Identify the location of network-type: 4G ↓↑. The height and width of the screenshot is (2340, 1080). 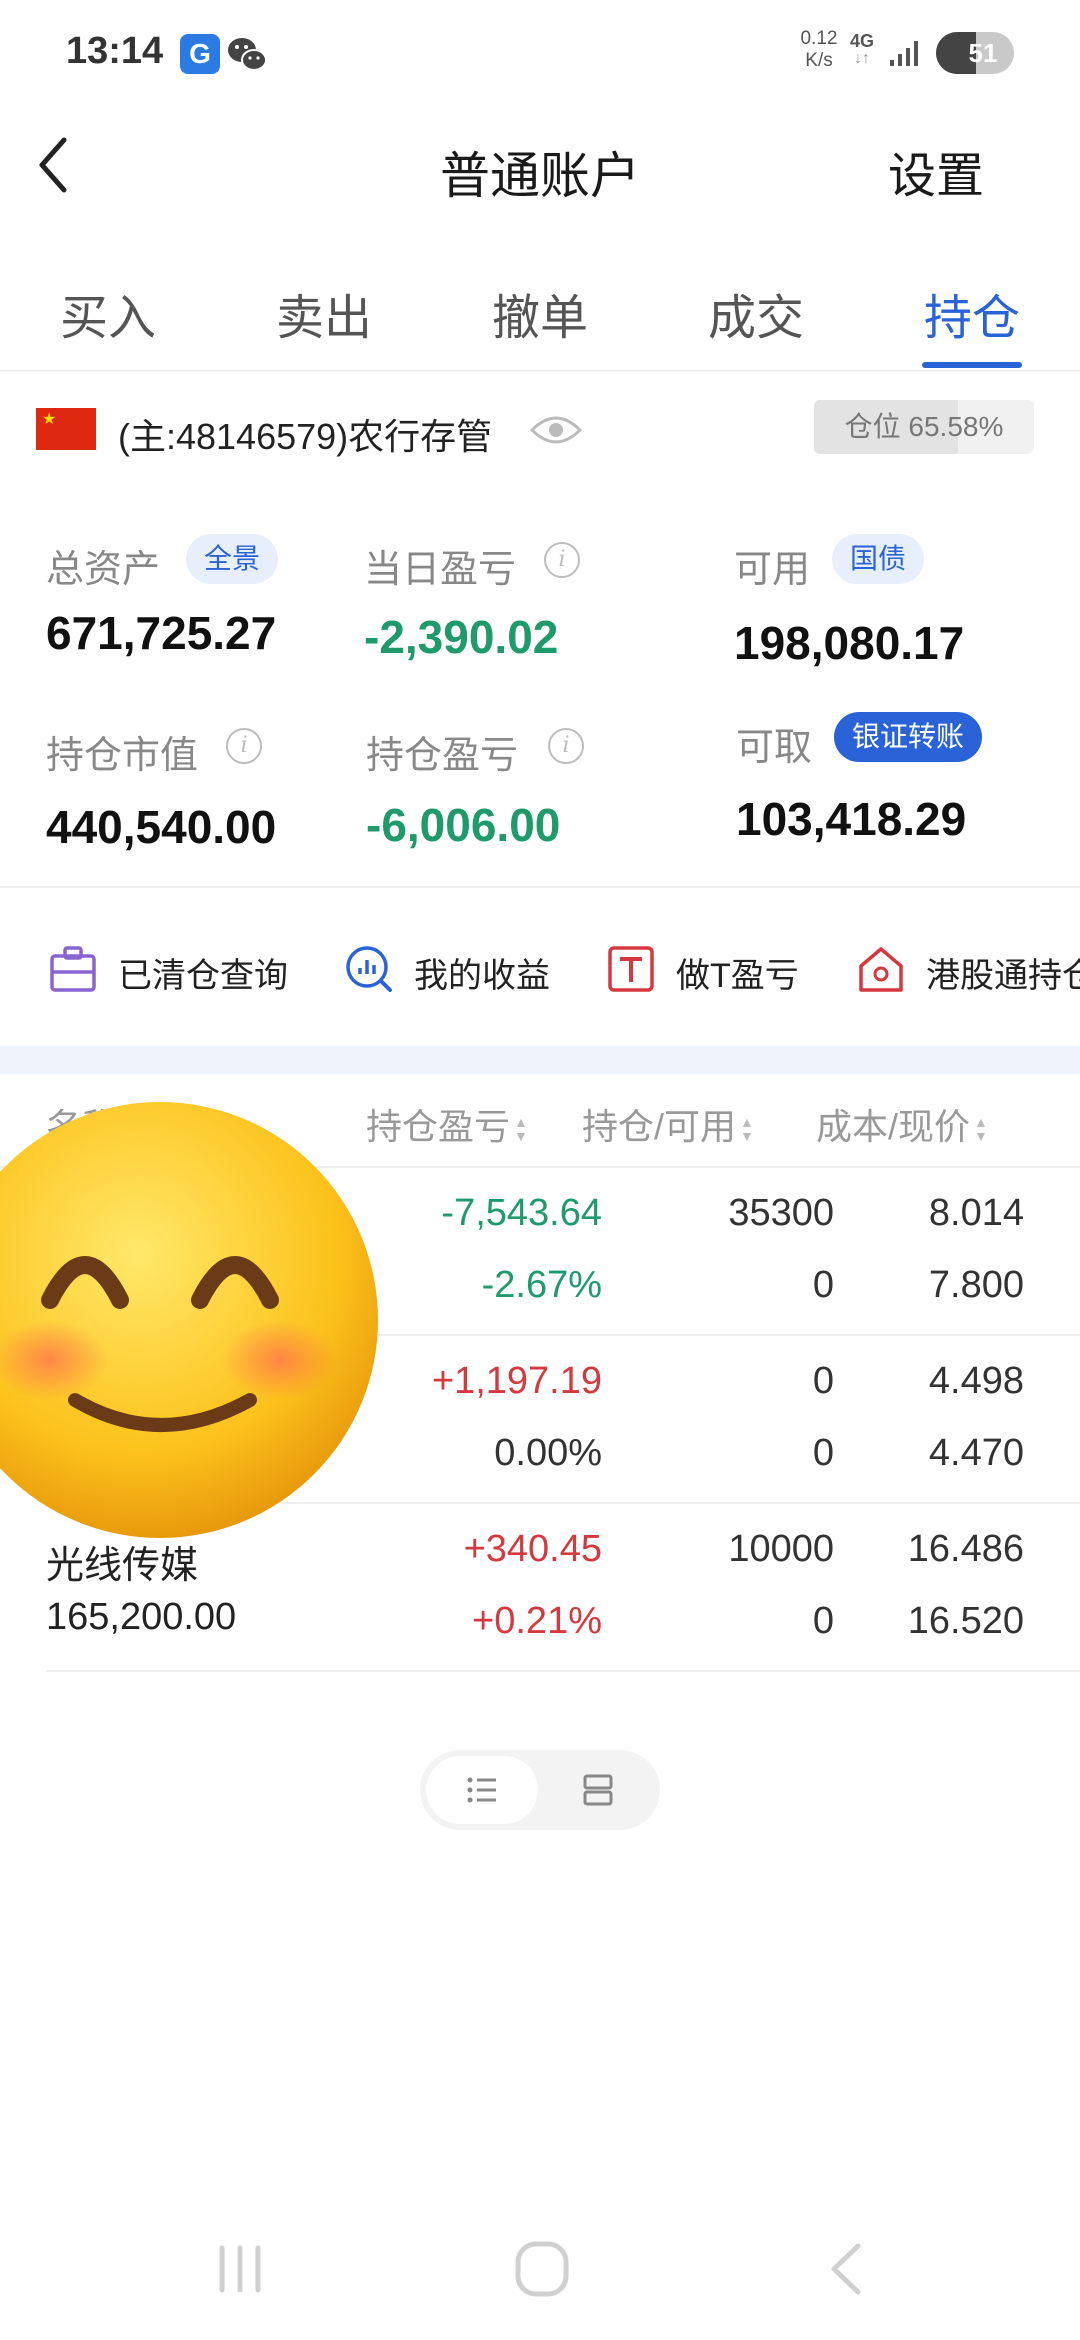
(862, 50).